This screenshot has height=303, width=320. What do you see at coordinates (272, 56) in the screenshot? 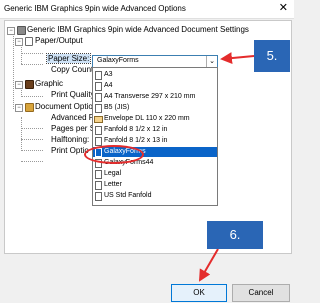
I see `step-5-callout: 5.` at bounding box center [272, 56].